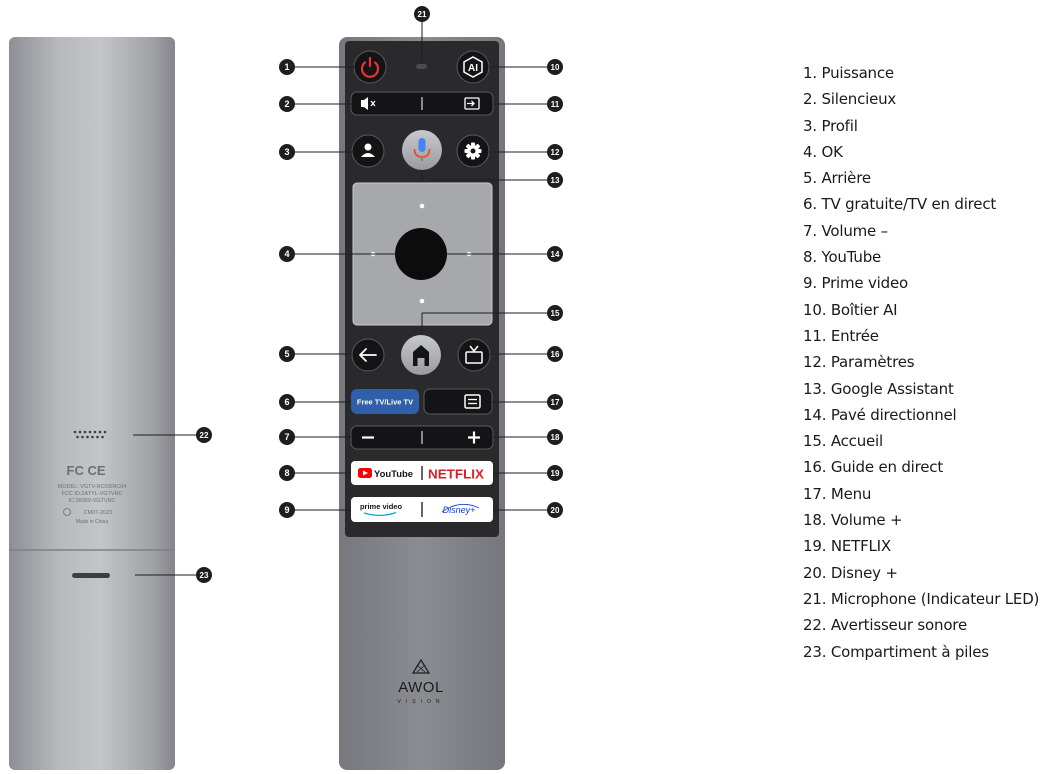  I want to click on callout-badge-number: 22, so click(204, 435).